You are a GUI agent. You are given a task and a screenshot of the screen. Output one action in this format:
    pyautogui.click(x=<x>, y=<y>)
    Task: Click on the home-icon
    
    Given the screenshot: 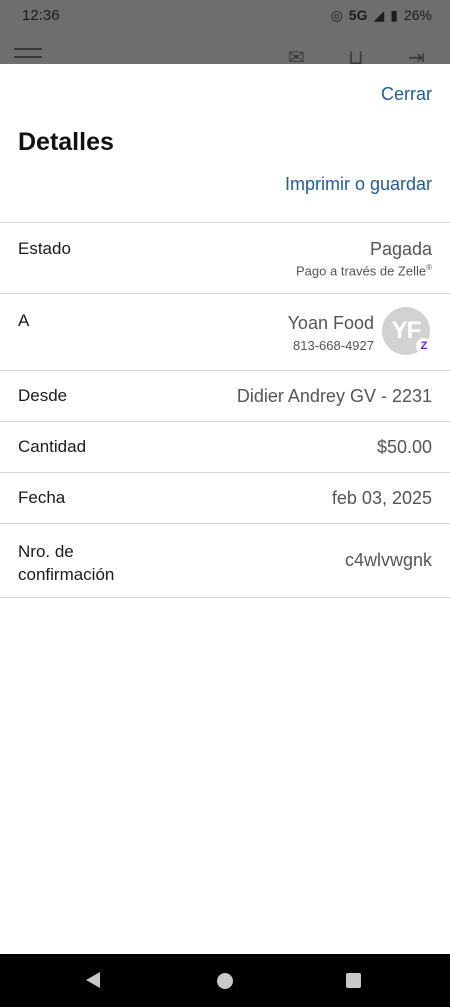 What is the action you would take?
    pyautogui.click(x=225, y=981)
    